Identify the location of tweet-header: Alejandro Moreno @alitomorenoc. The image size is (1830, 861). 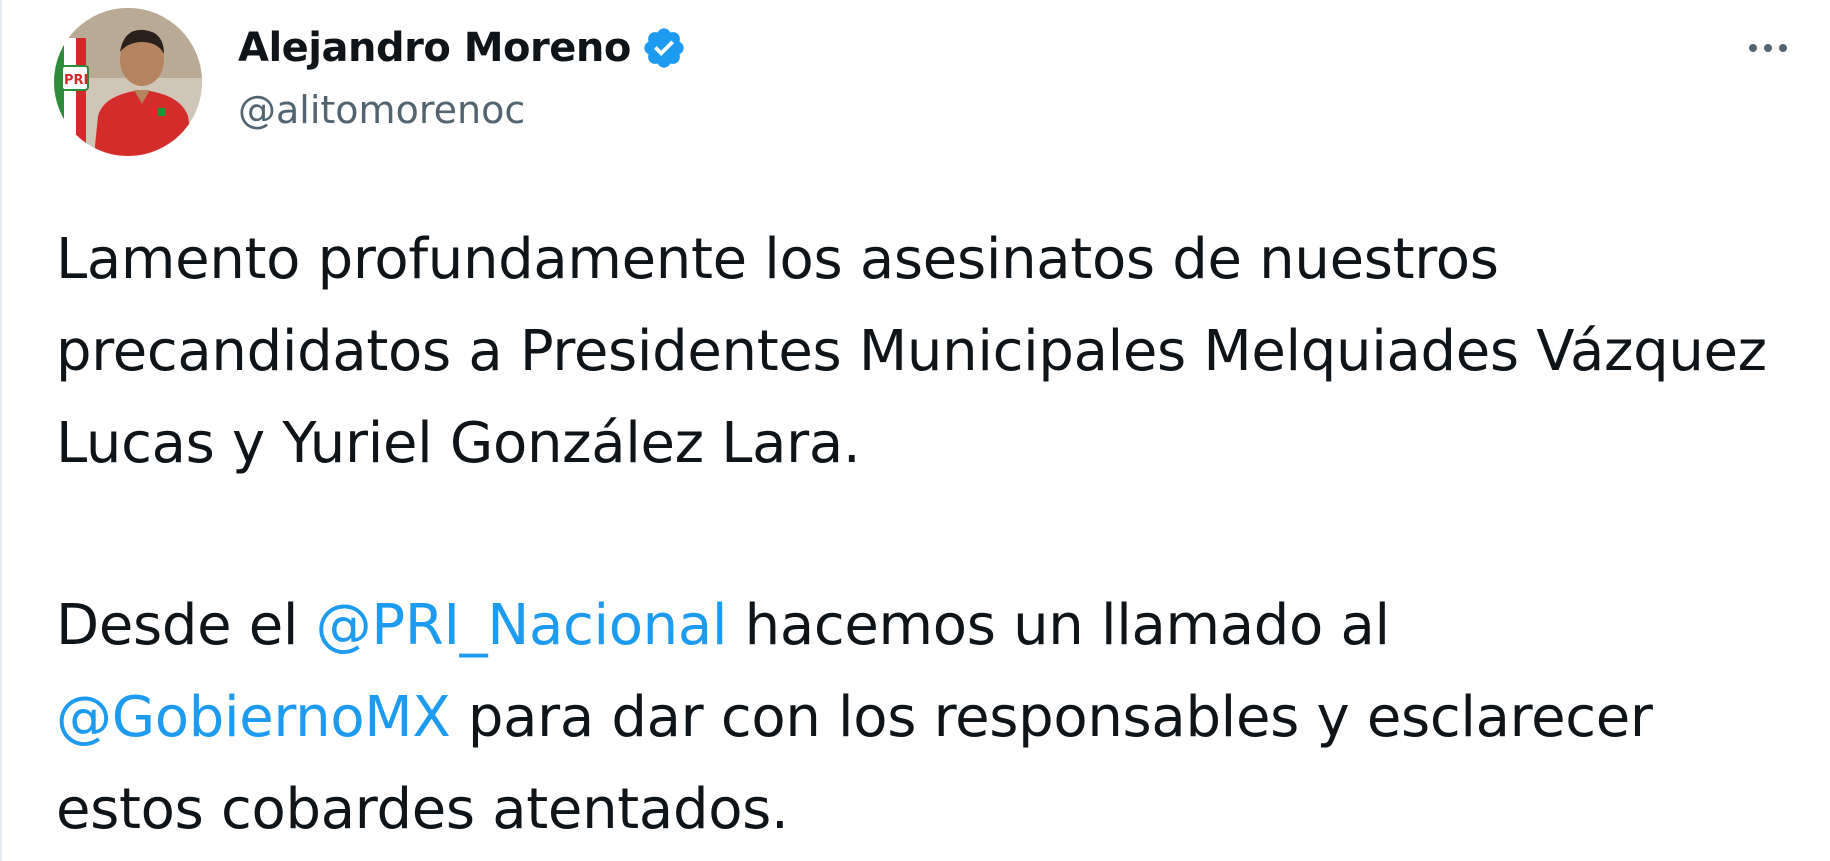
(462, 75).